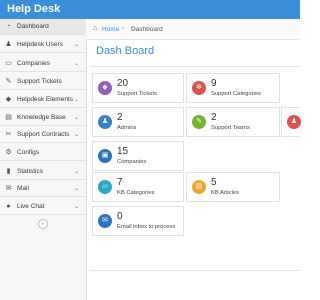  Describe the element at coordinates (214, 182) in the screenshot. I see `stat-count: 5` at that location.